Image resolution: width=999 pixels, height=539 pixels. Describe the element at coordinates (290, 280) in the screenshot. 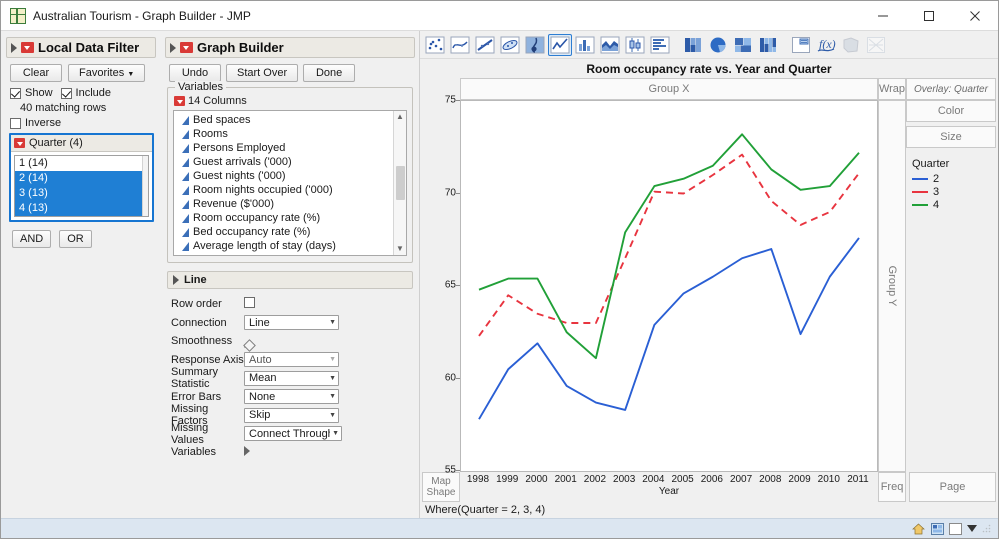

I see `line-panel-header: Line` at that location.